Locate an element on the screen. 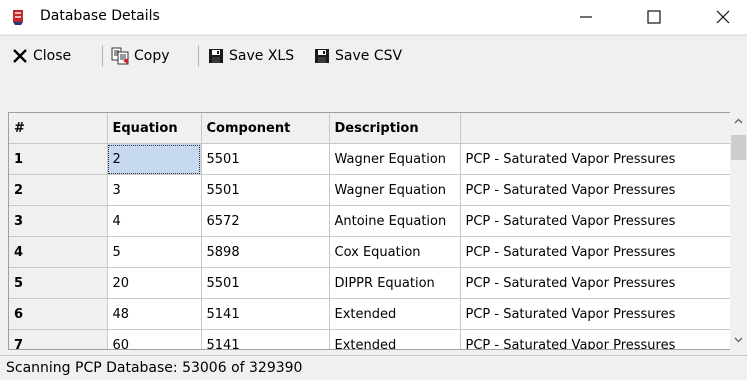 The image size is (747, 380). chevron-down-icon is located at coordinates (738, 339).